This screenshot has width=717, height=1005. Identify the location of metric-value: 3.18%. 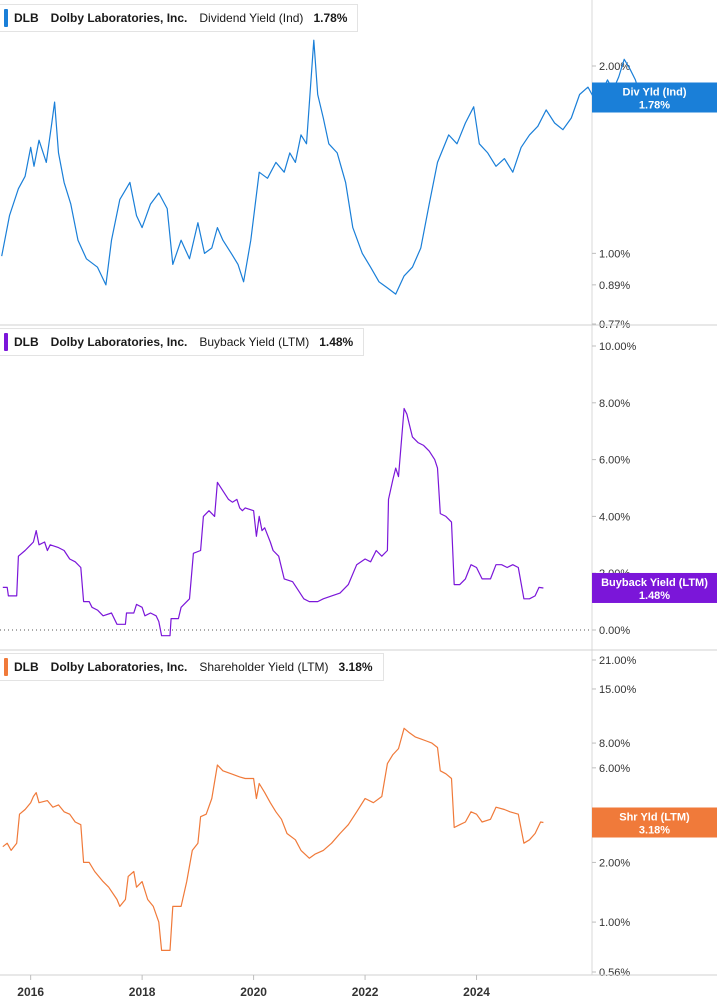
(355, 667).